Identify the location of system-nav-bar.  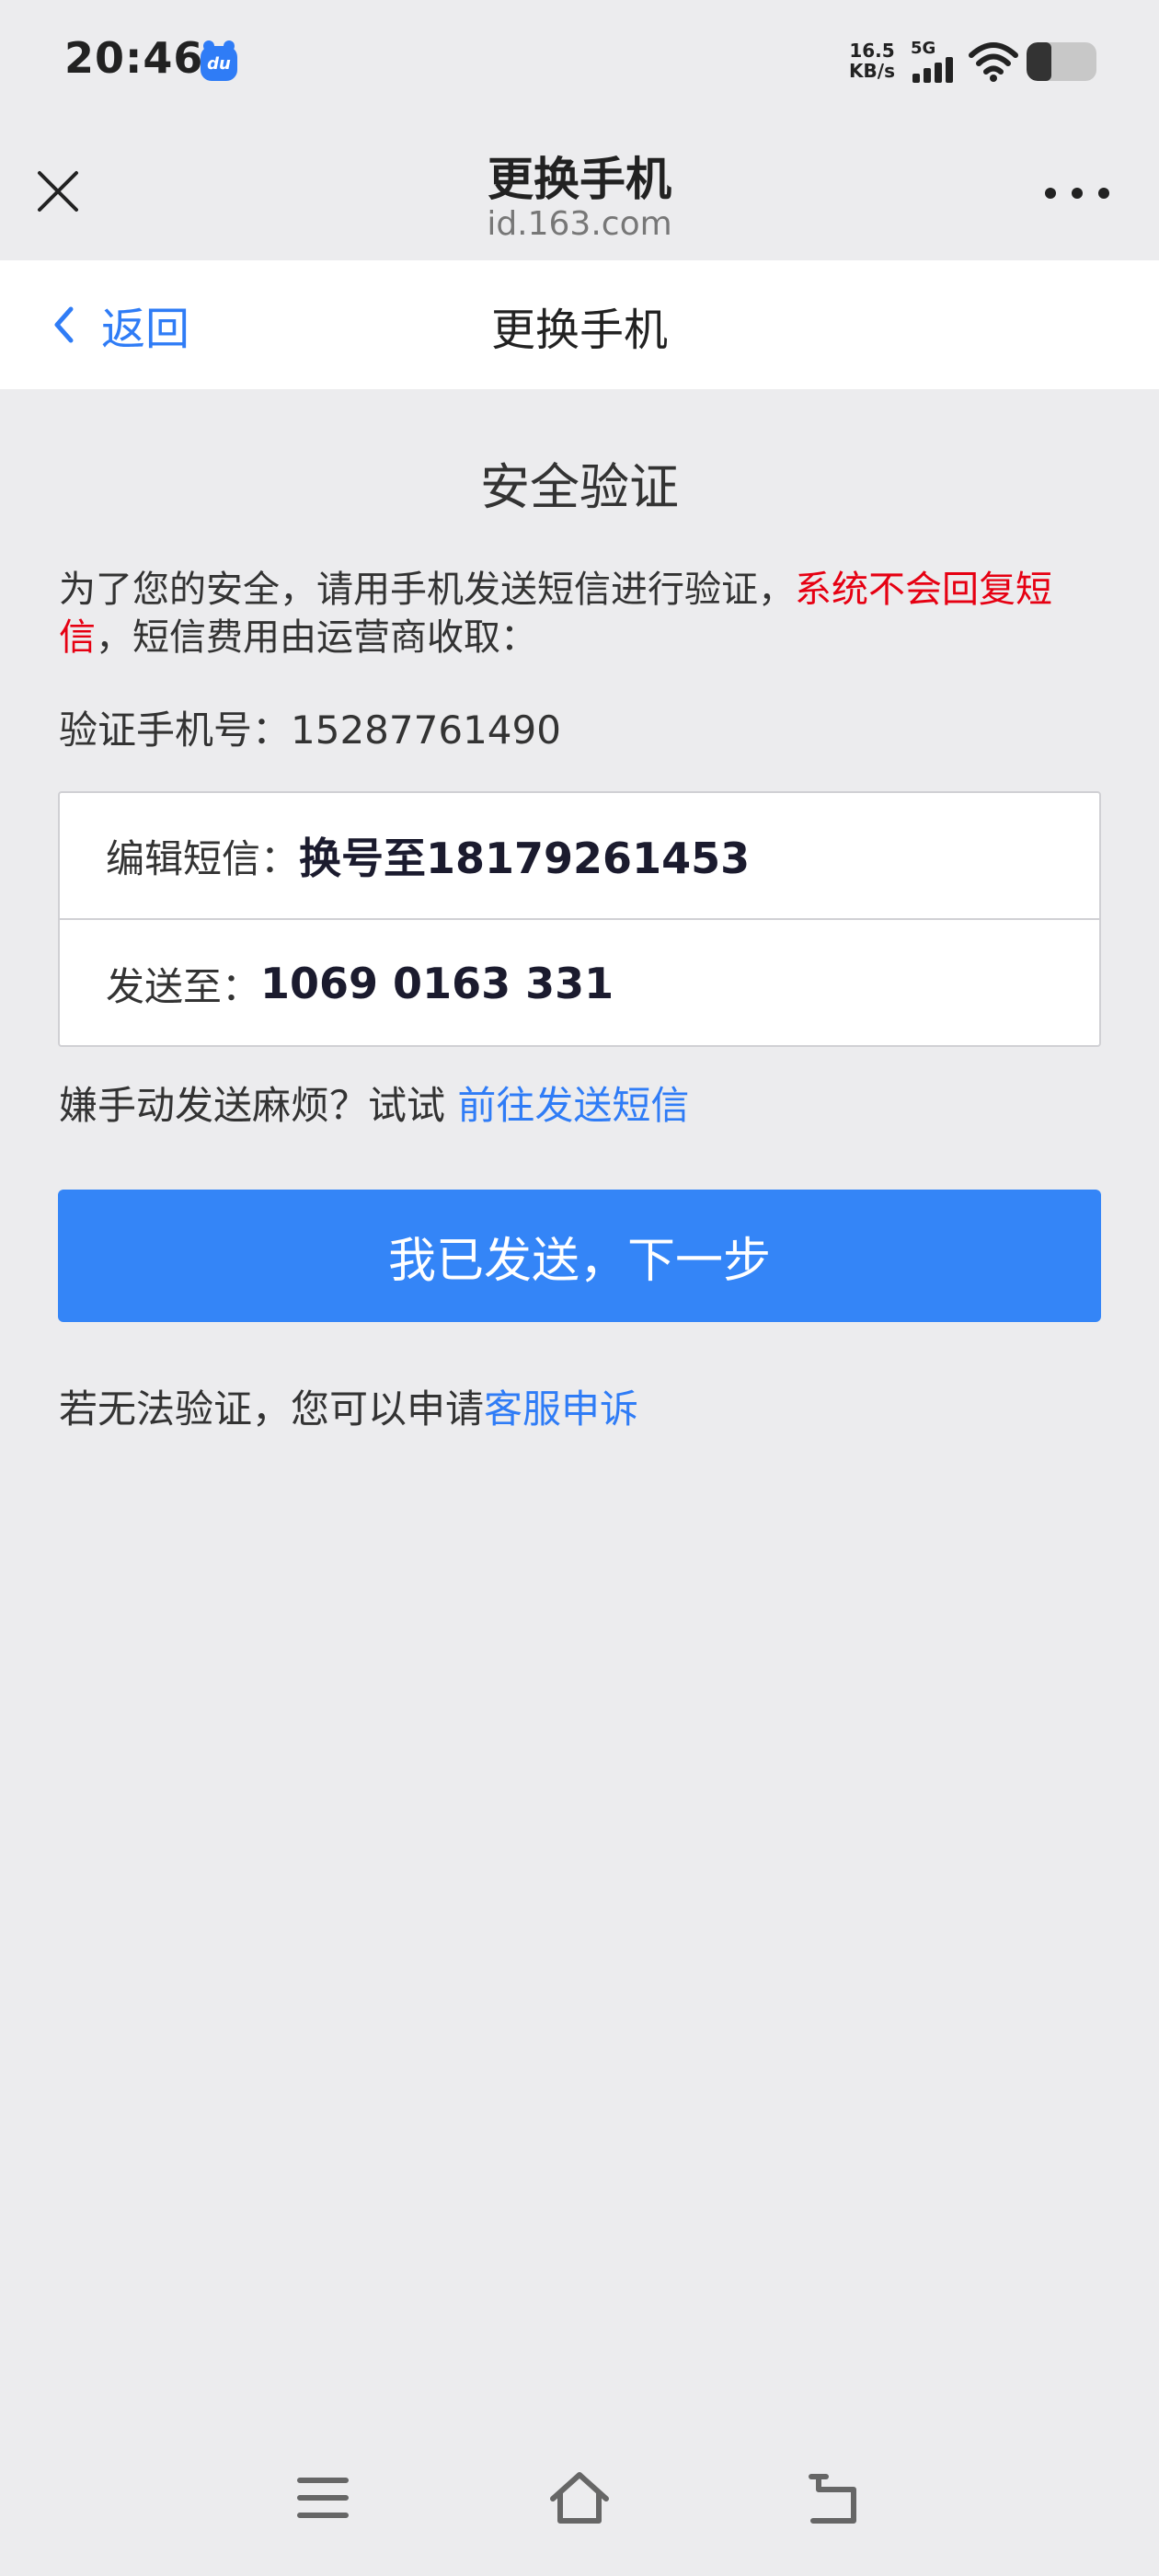
(579, 2512).